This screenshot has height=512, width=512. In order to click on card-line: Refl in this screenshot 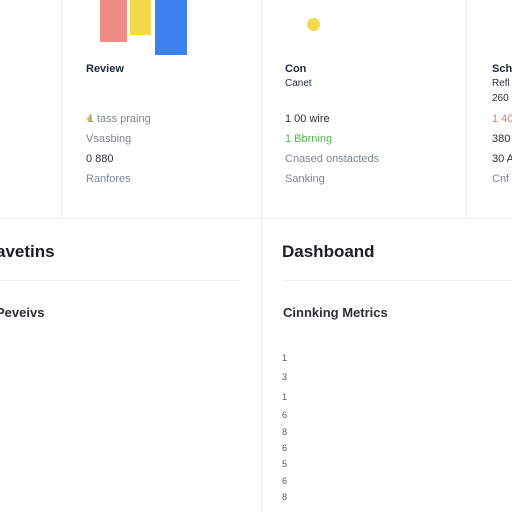, I will do `click(501, 83)`.